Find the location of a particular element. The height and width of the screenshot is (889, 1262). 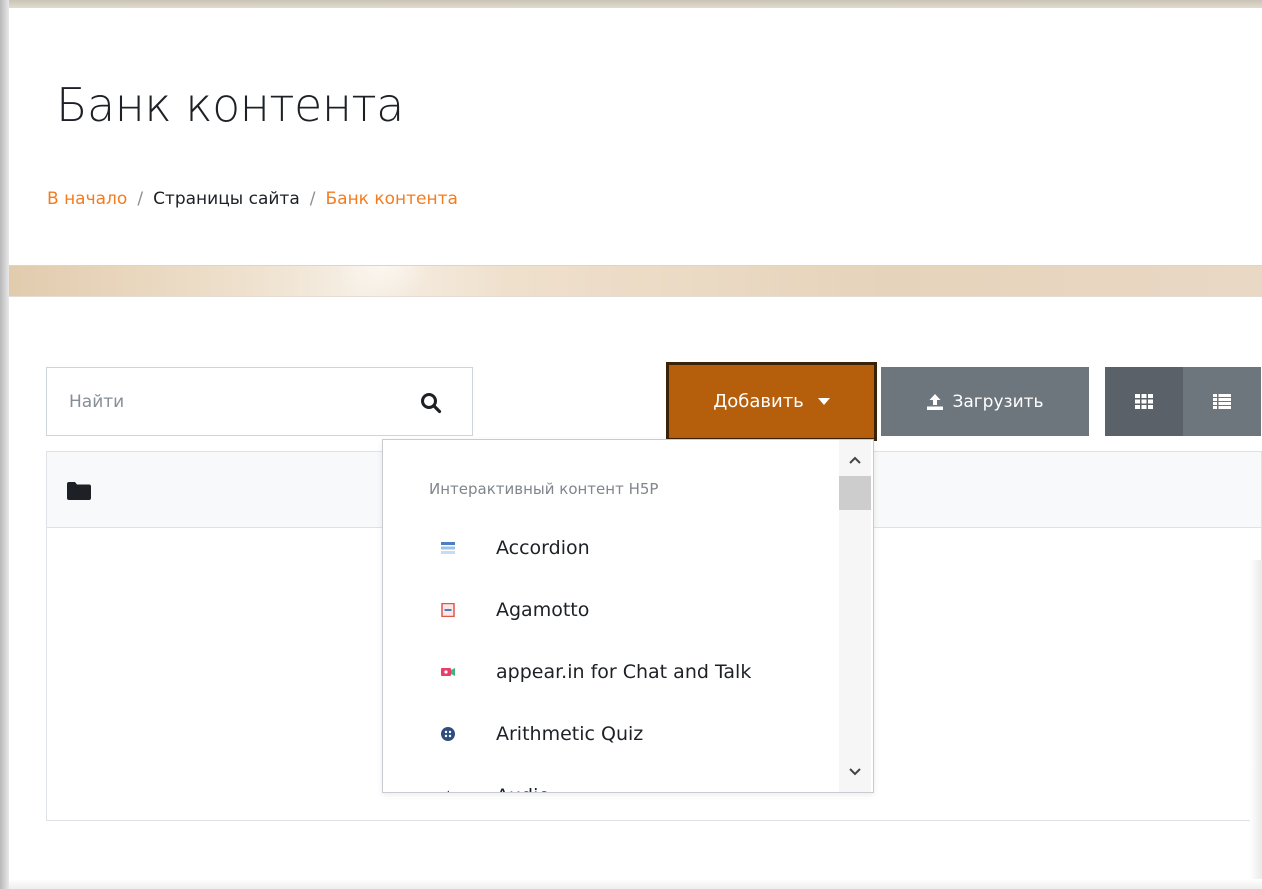

list-view-button is located at coordinates (1222, 401).